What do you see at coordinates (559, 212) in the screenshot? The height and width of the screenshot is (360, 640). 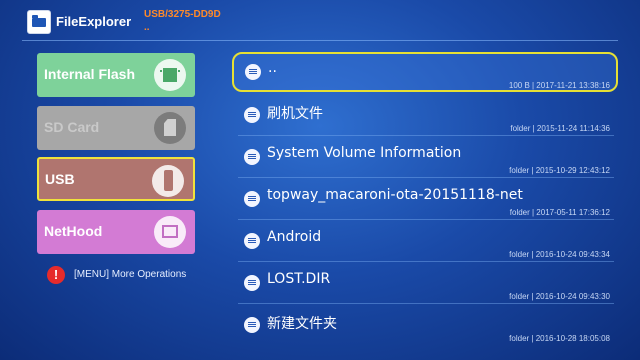 I see `file-meta: folder | 2017-05-11 17:36:12` at bounding box center [559, 212].